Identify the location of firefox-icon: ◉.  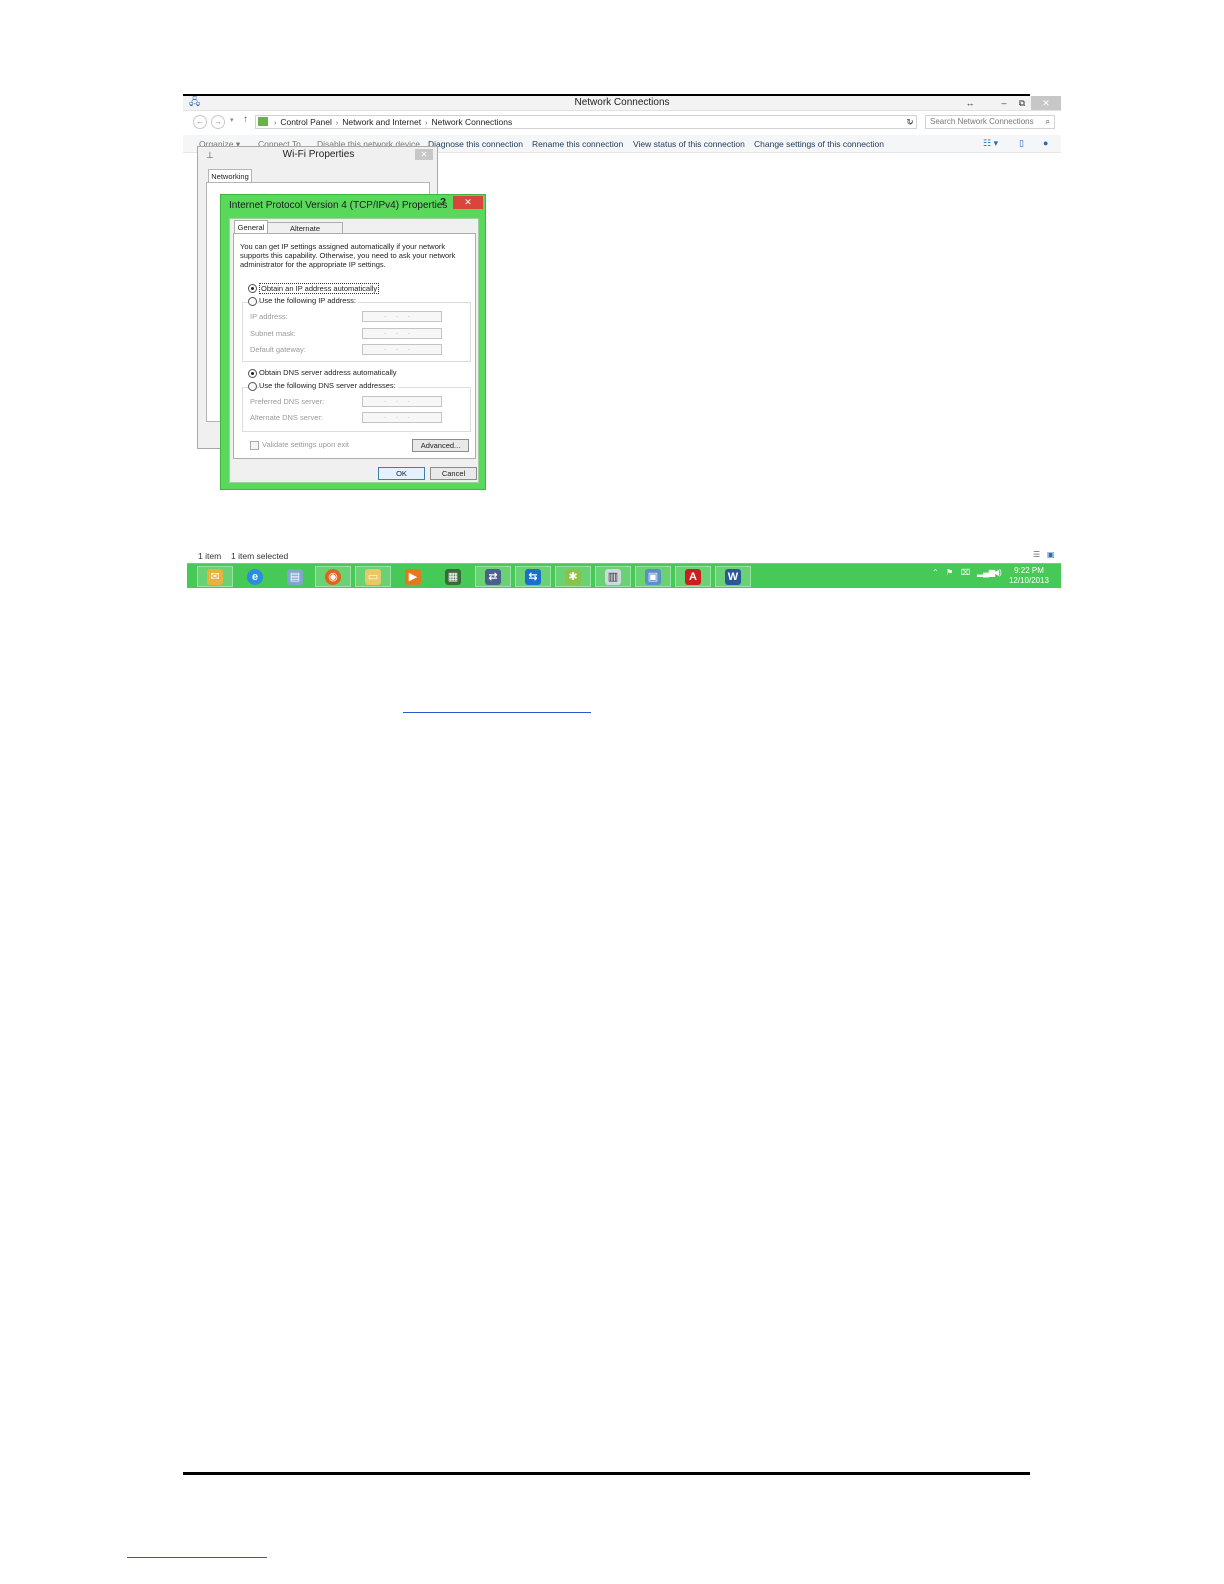
(333, 576).